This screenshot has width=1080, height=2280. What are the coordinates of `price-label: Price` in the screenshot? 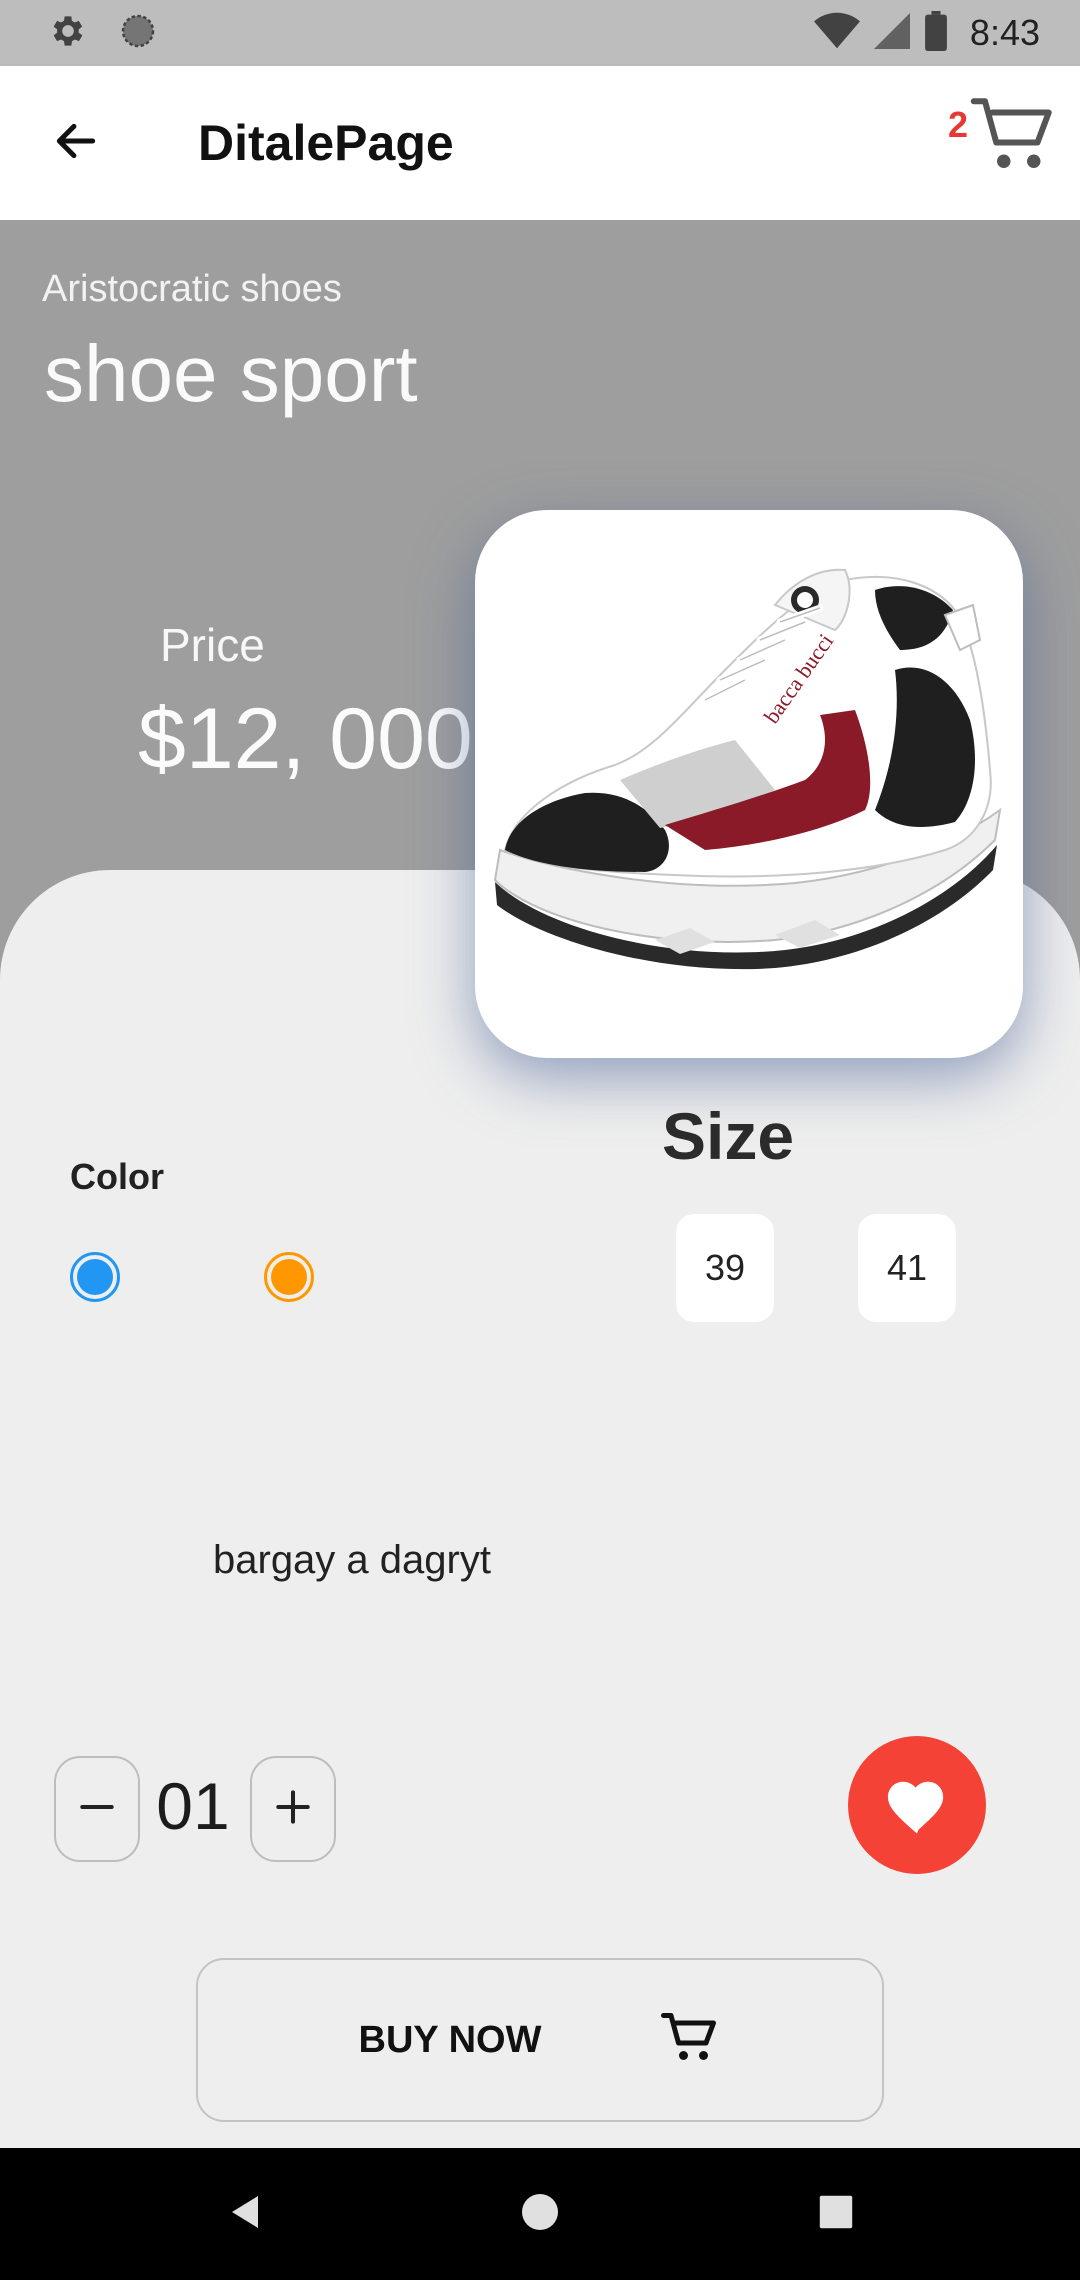 It's located at (212, 645).